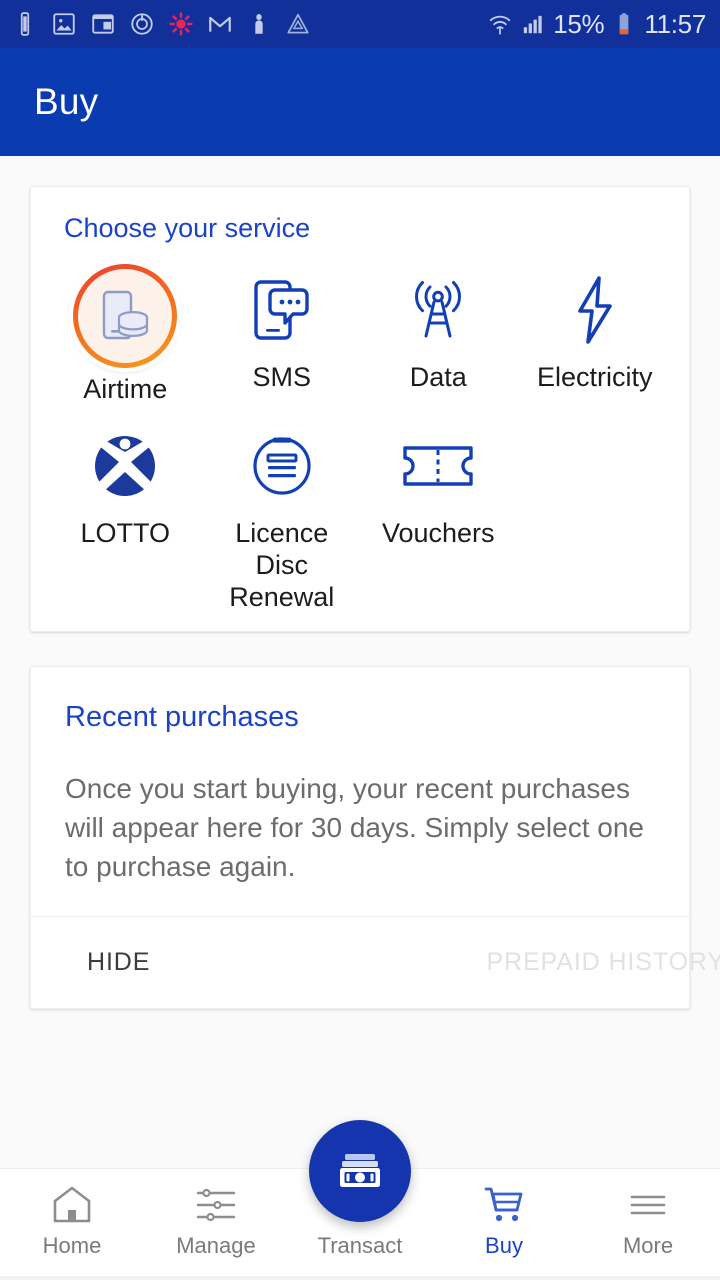  What do you see at coordinates (360, 102) in the screenshot?
I see `app-bar: Buy` at bounding box center [360, 102].